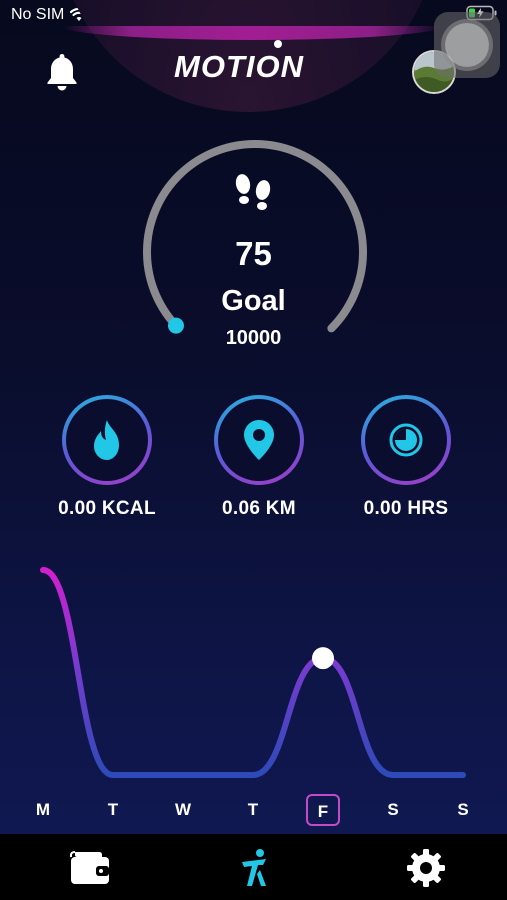 This screenshot has height=900, width=507. I want to click on assistive-touch-knob, so click(467, 45).